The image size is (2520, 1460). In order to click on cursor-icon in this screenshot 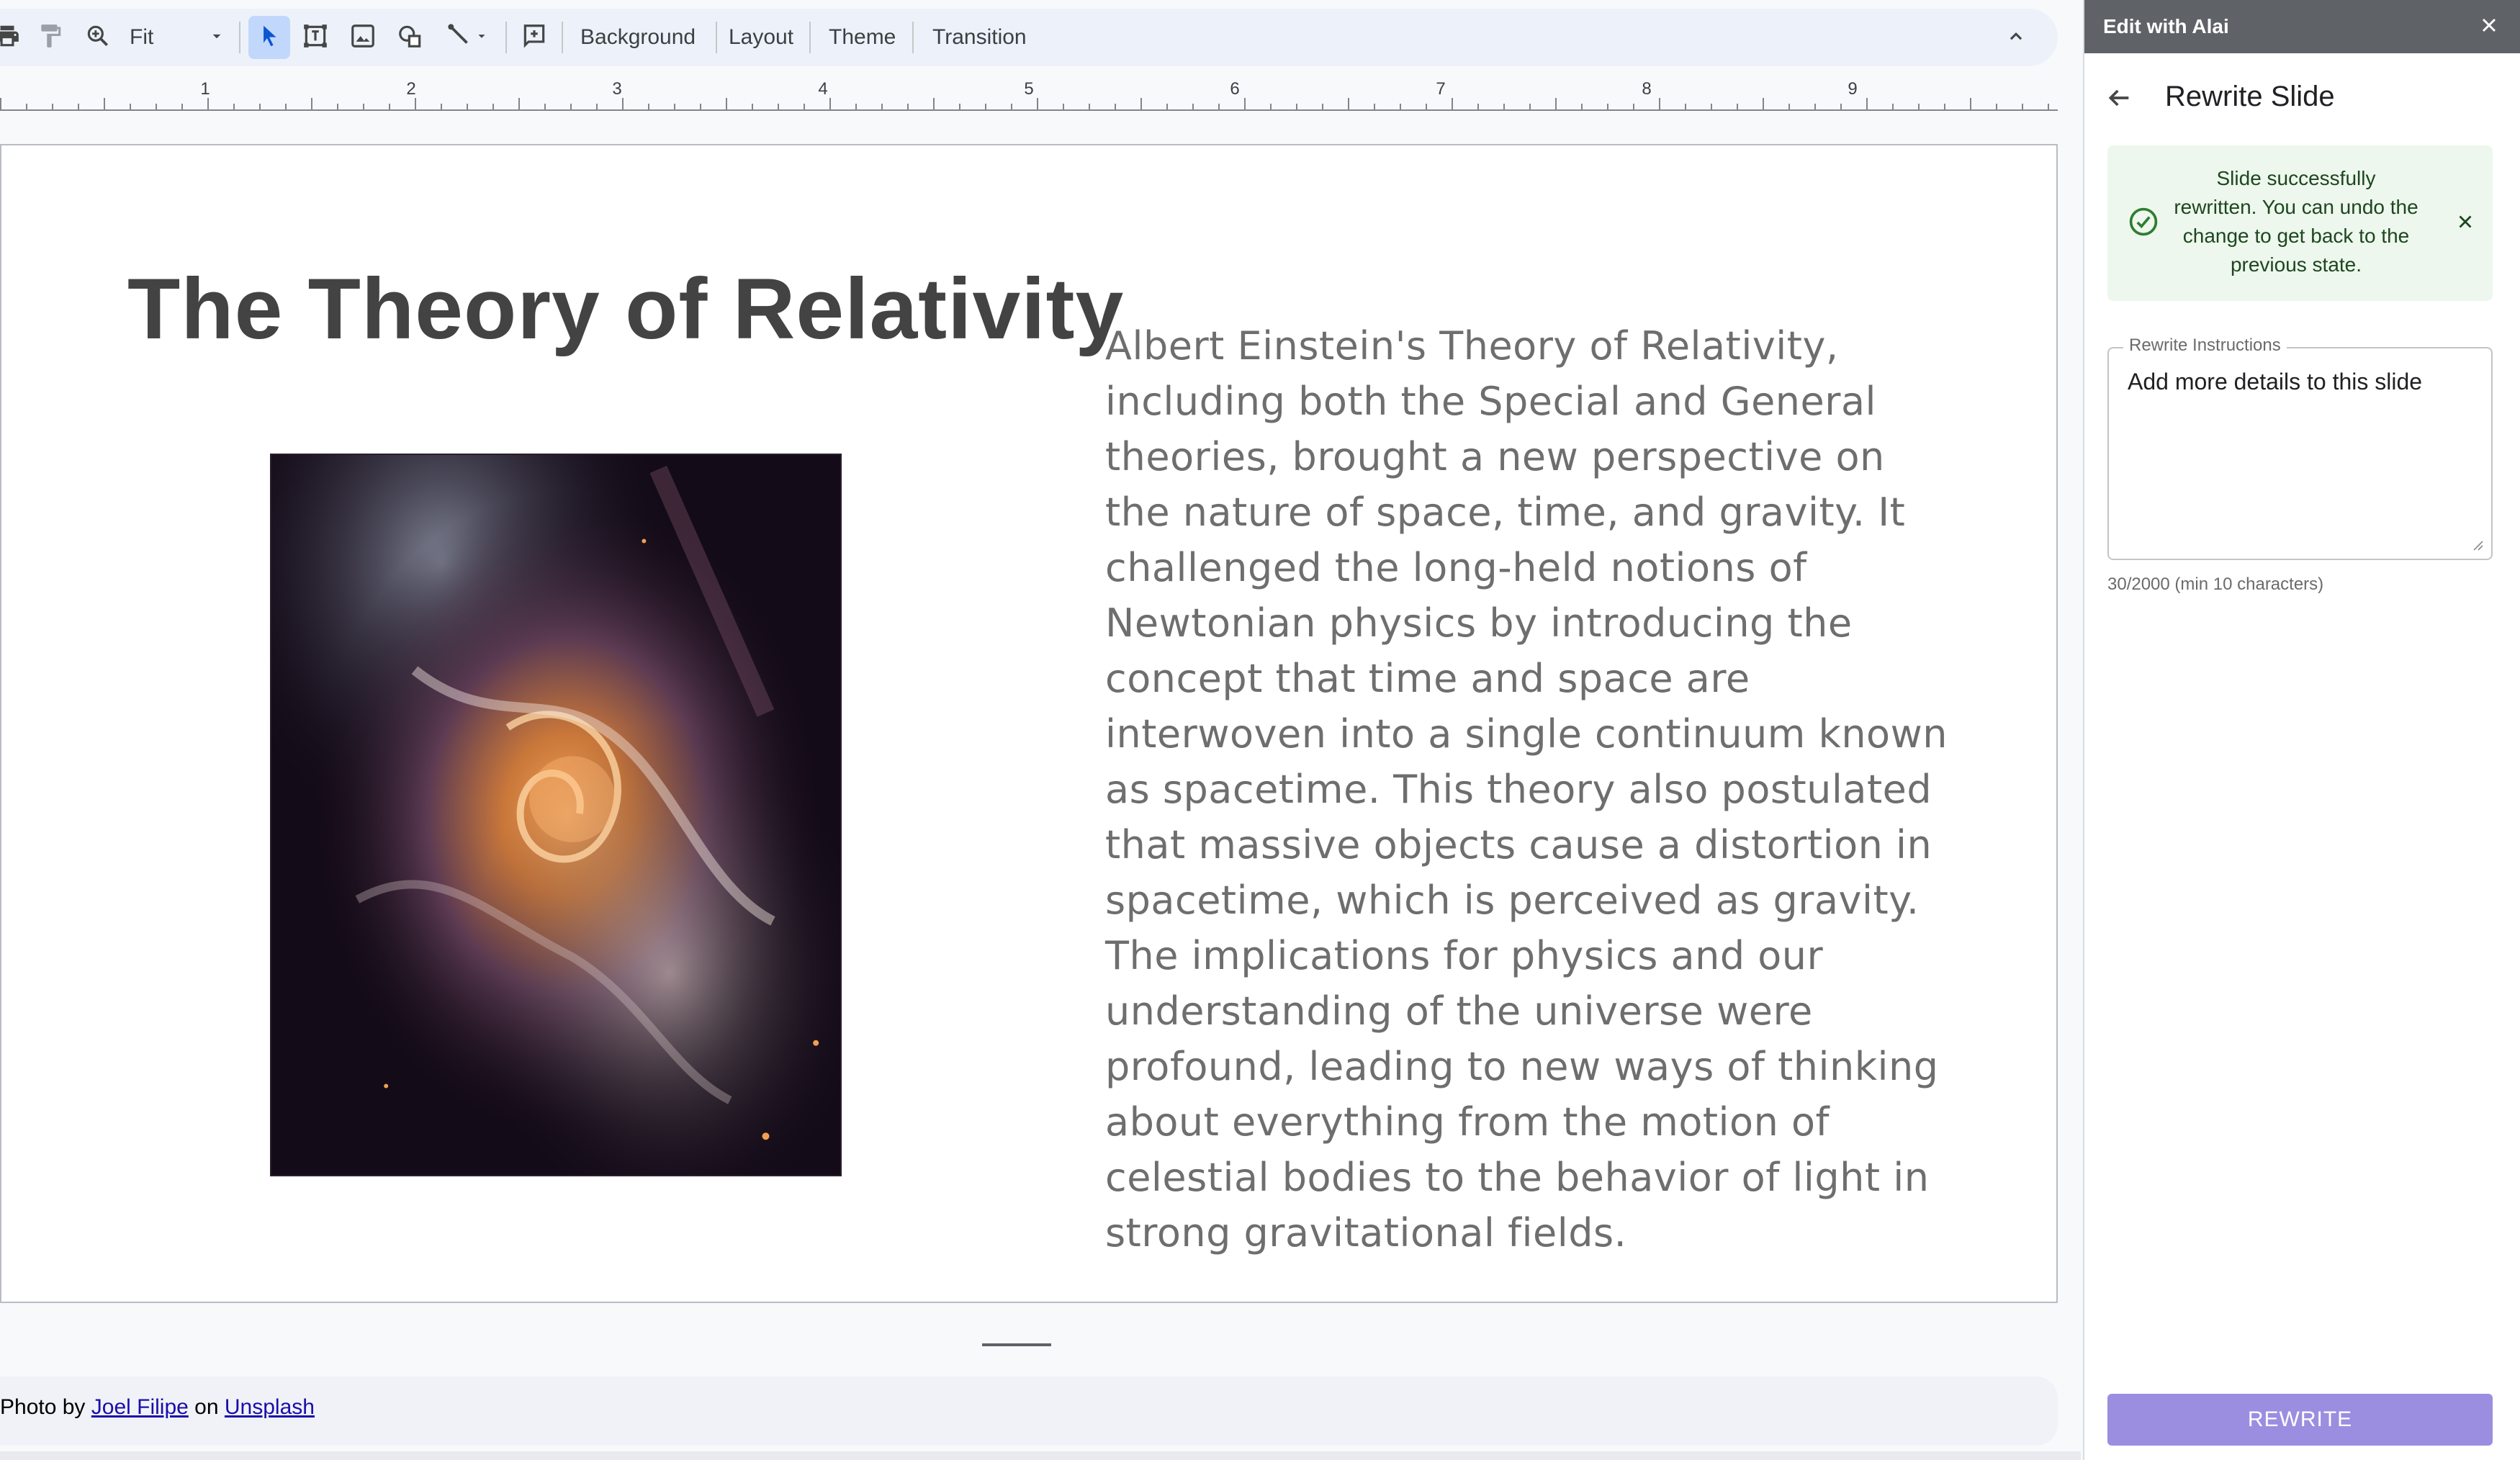, I will do `click(269, 37)`.